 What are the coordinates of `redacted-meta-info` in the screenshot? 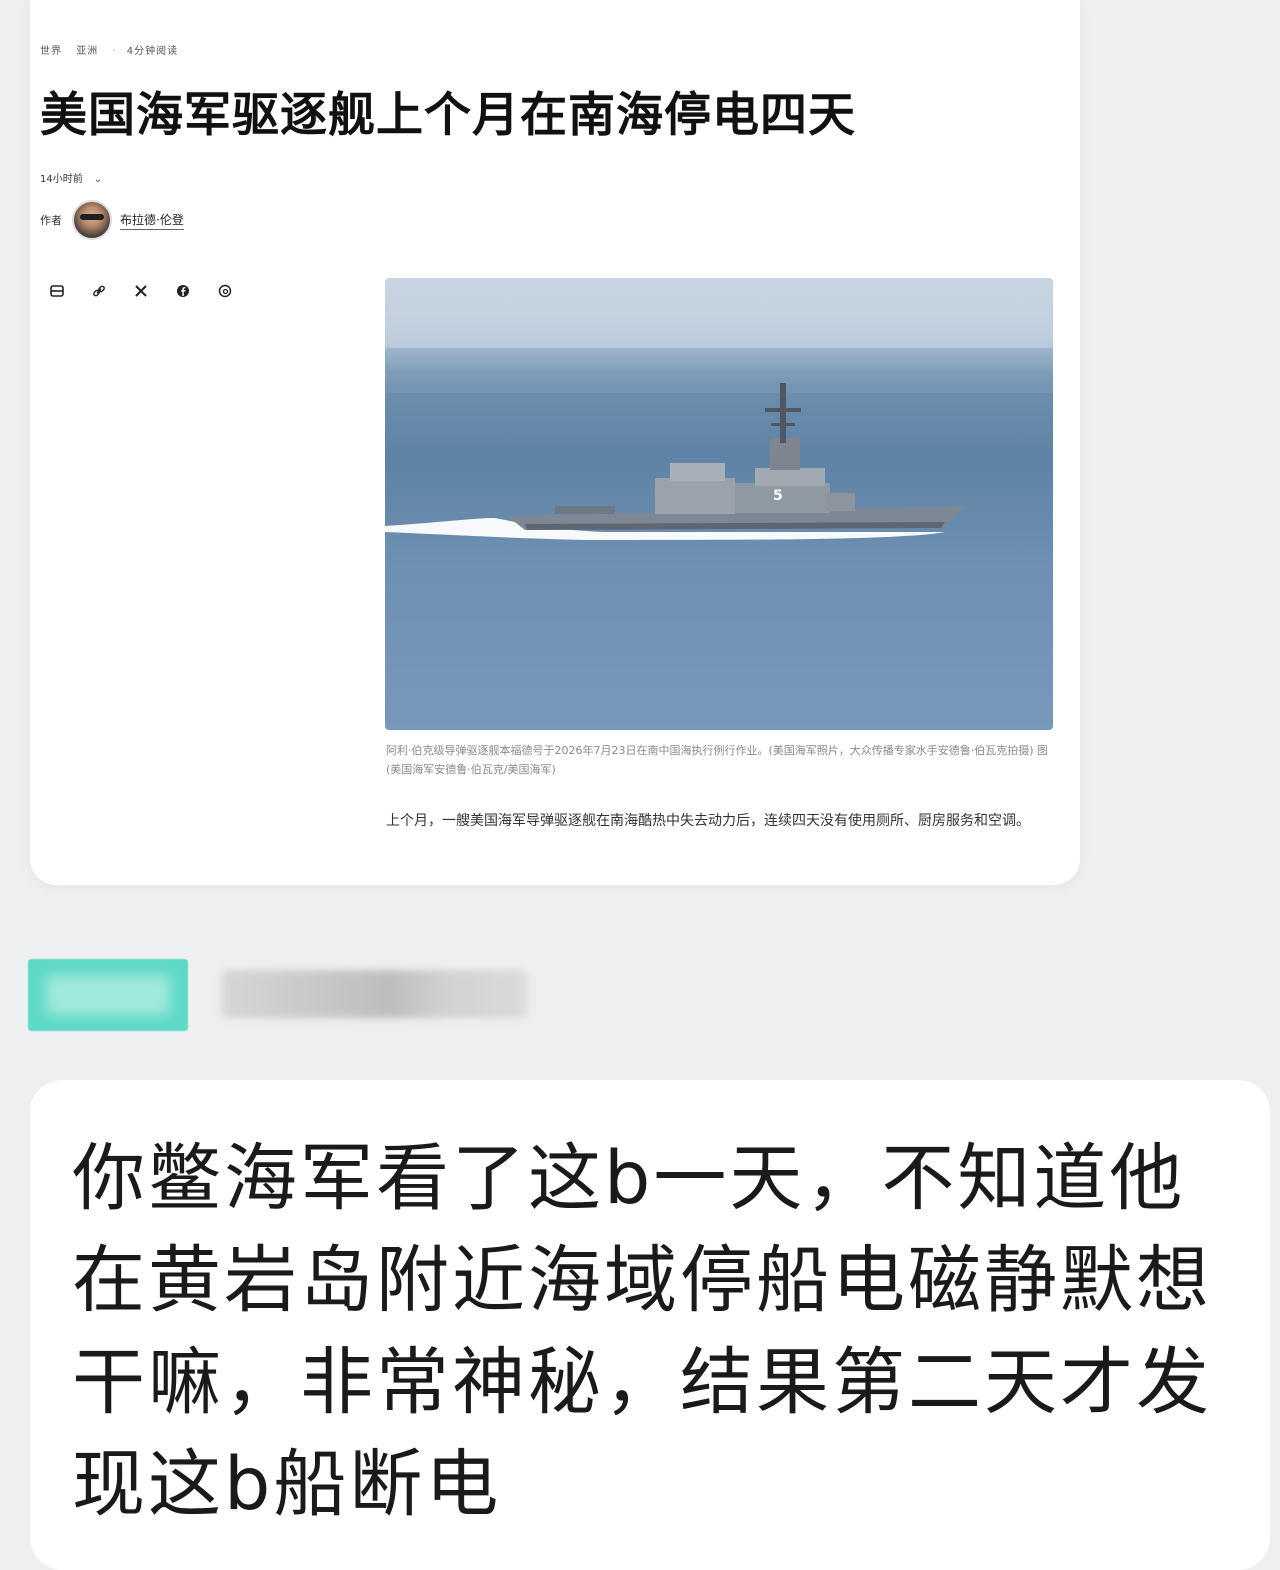 It's located at (374, 994).